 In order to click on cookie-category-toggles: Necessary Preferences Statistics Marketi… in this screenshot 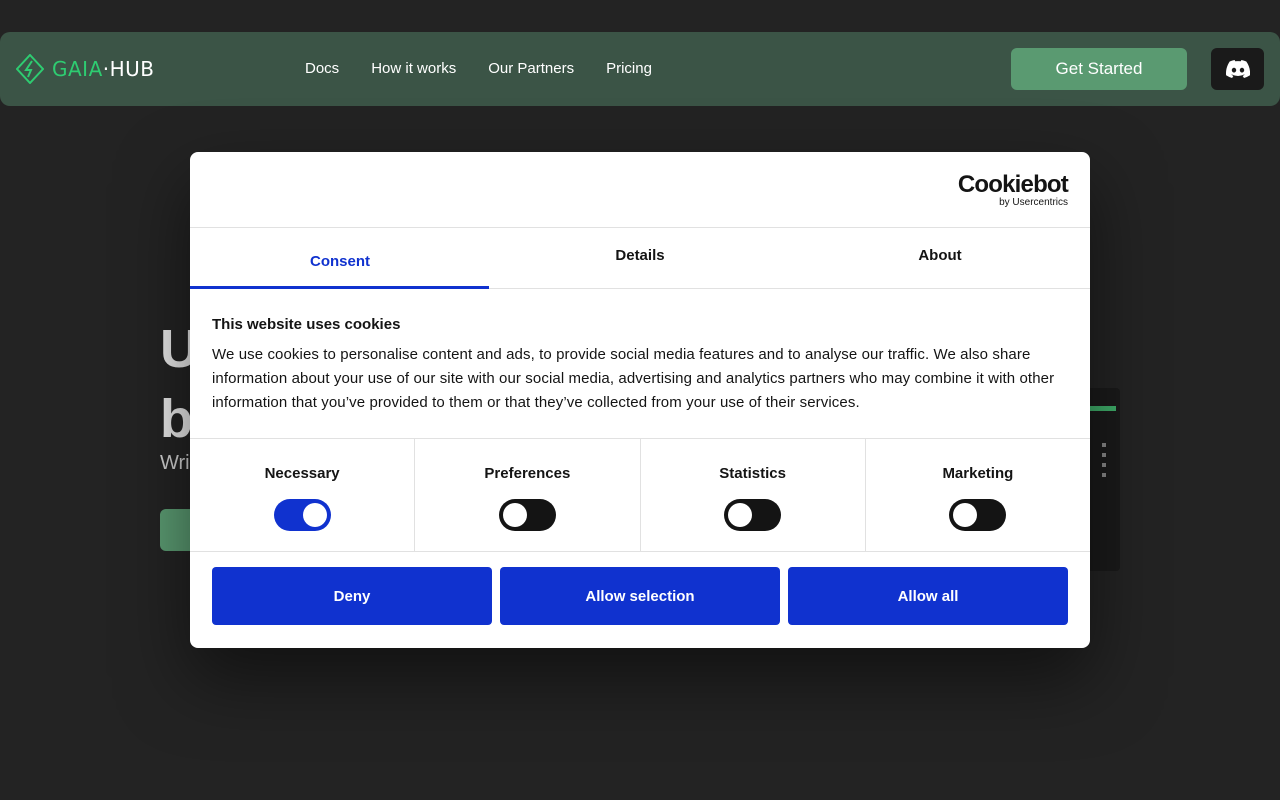, I will do `click(640, 495)`.